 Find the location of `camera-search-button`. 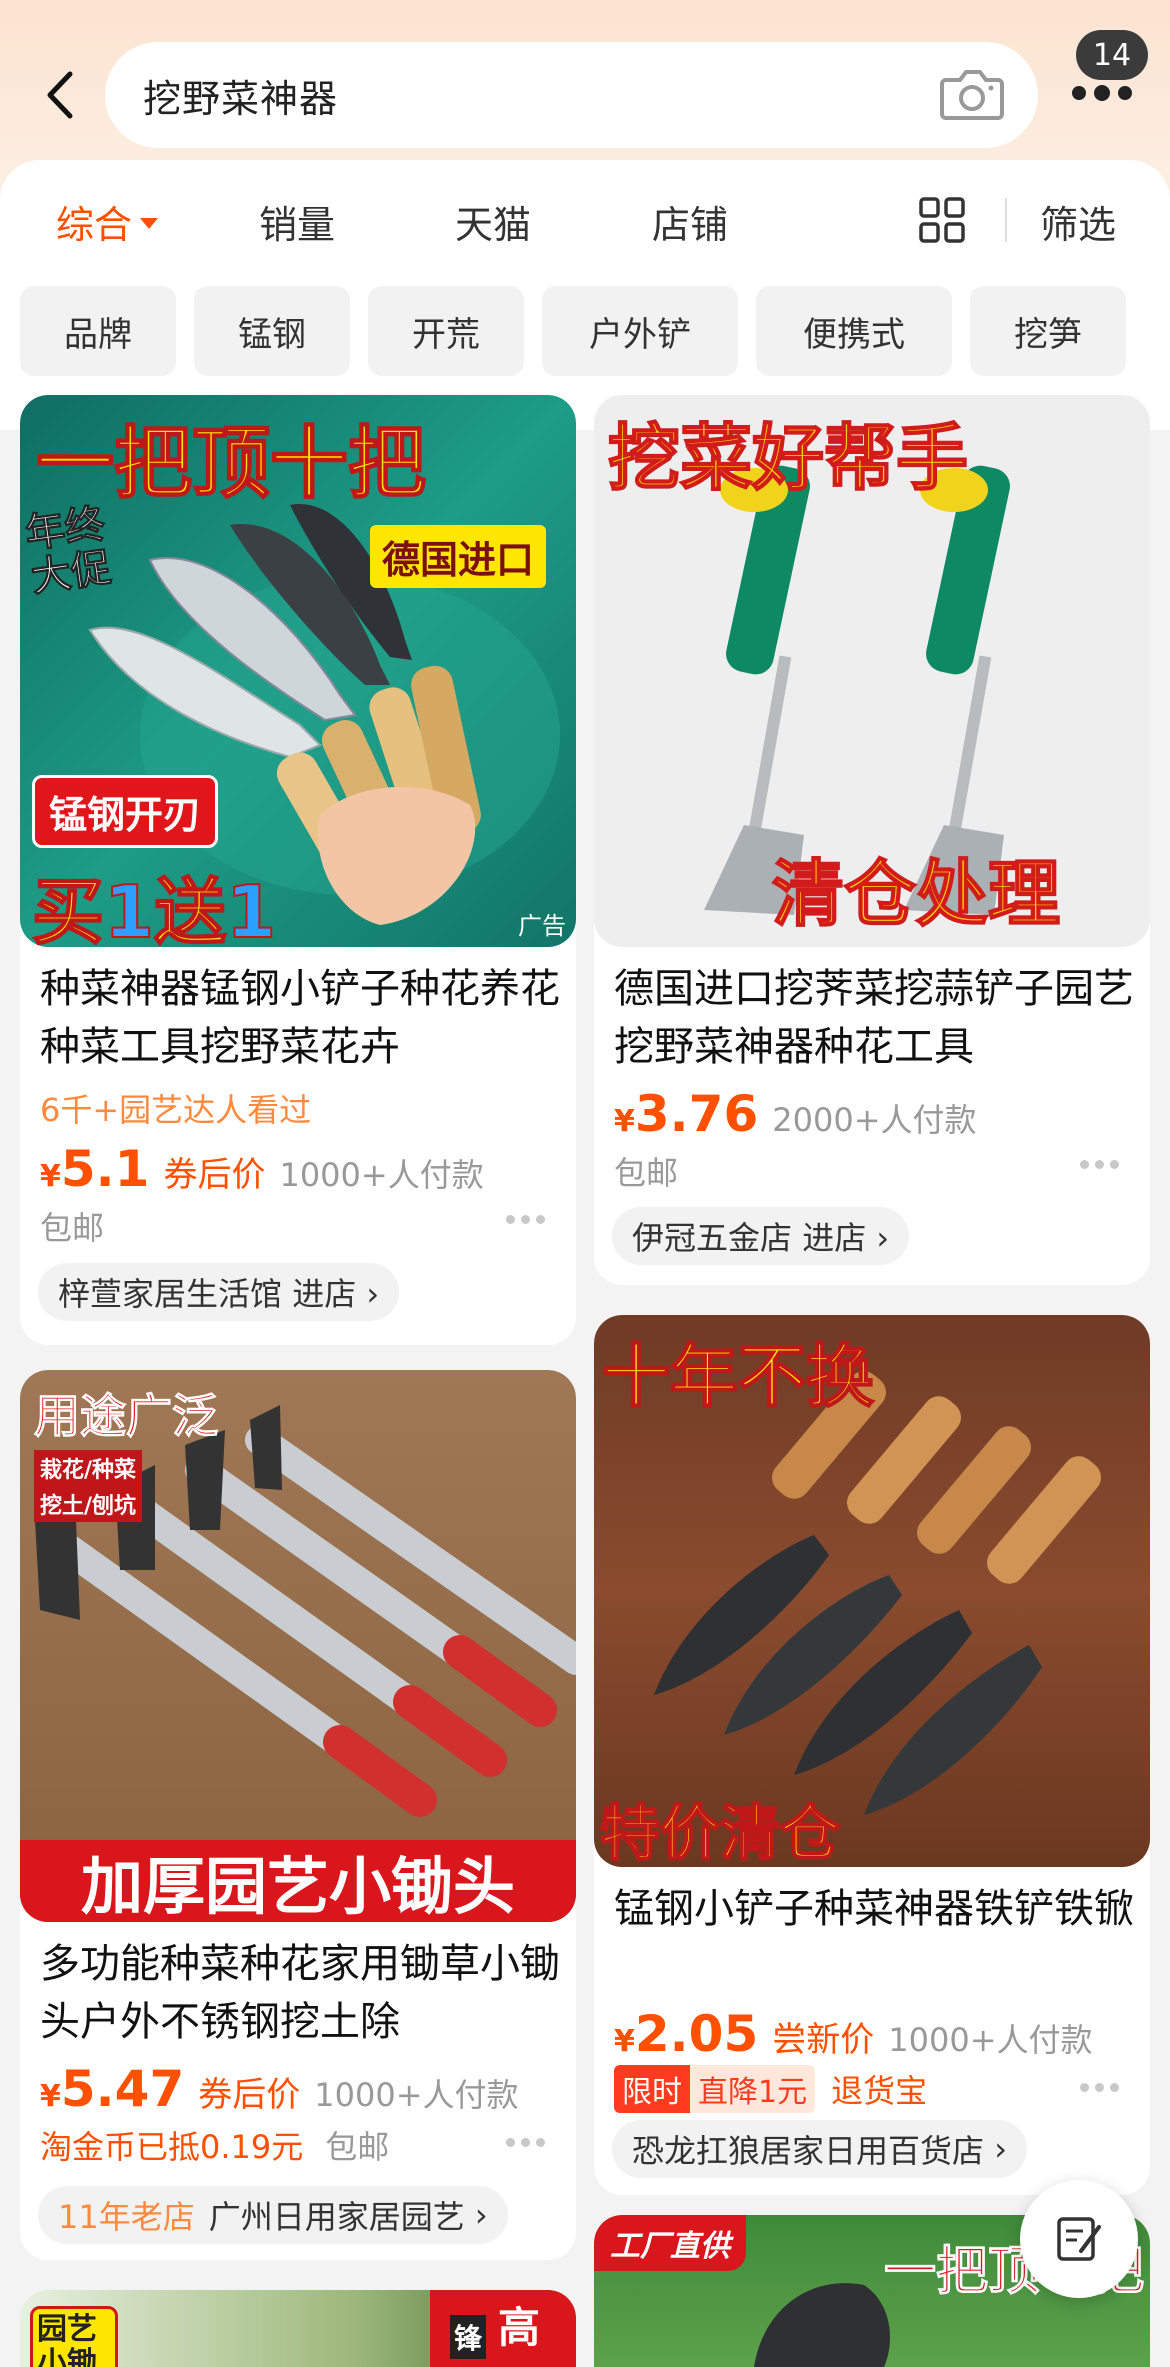

camera-search-button is located at coordinates (972, 94).